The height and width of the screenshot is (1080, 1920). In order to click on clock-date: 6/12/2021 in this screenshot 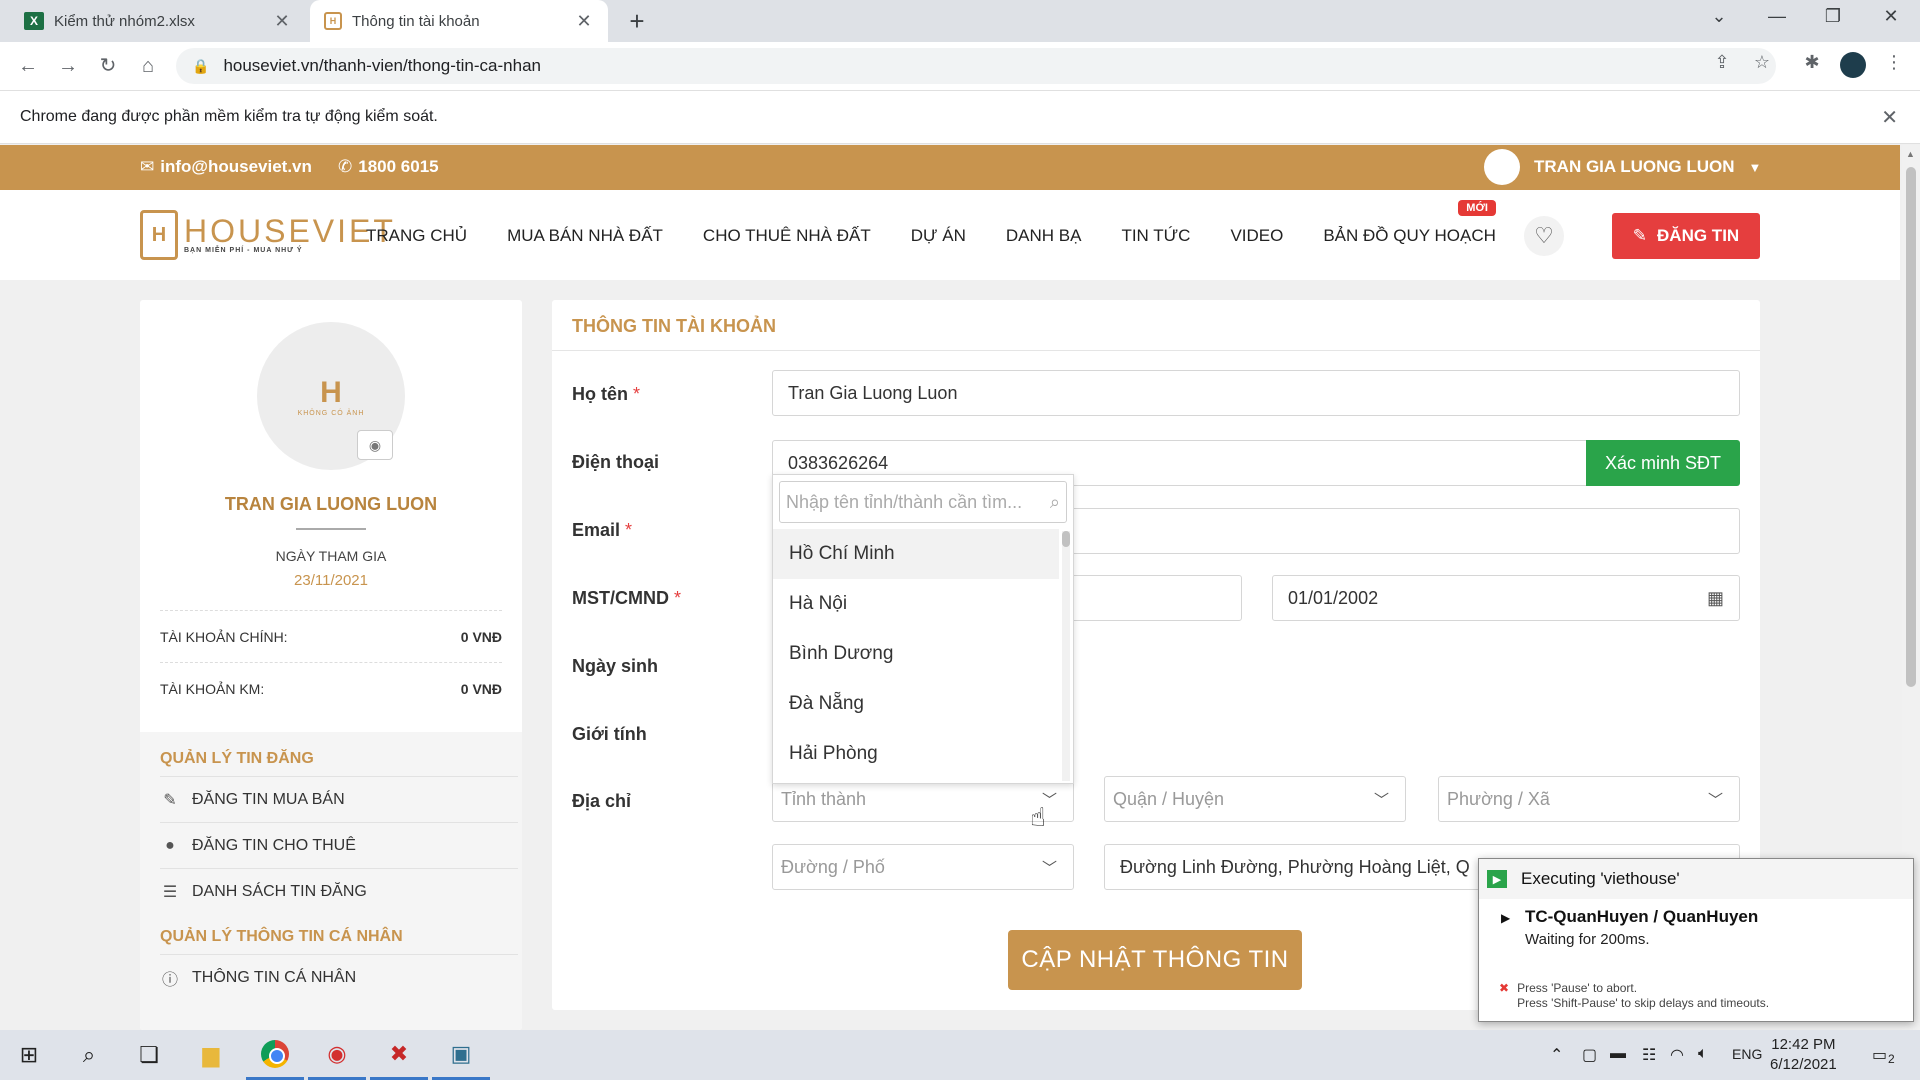, I will do `click(1803, 1064)`.